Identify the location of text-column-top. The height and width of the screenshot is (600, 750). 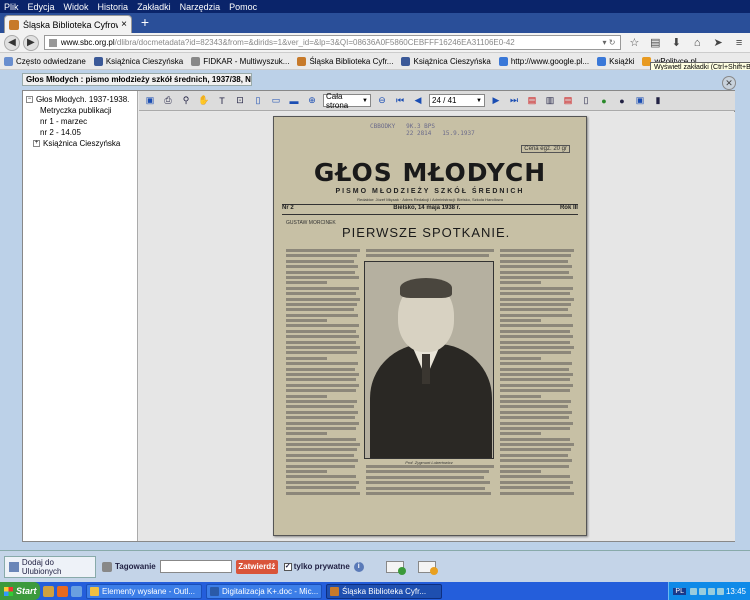
(430, 254).